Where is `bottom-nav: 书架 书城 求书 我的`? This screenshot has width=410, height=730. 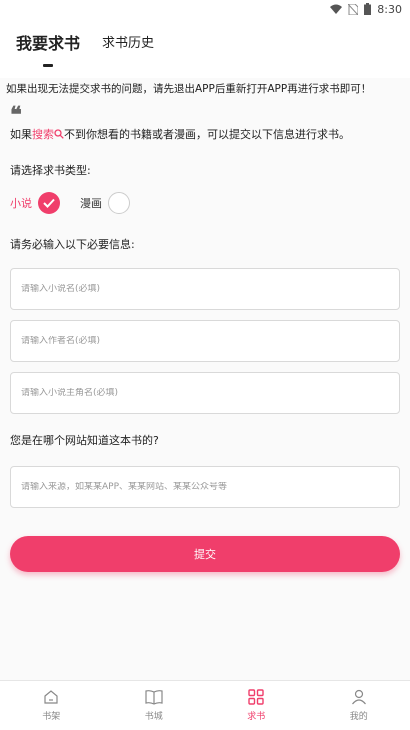 bottom-nav: 书架 书城 求书 我的 is located at coordinates (205, 705).